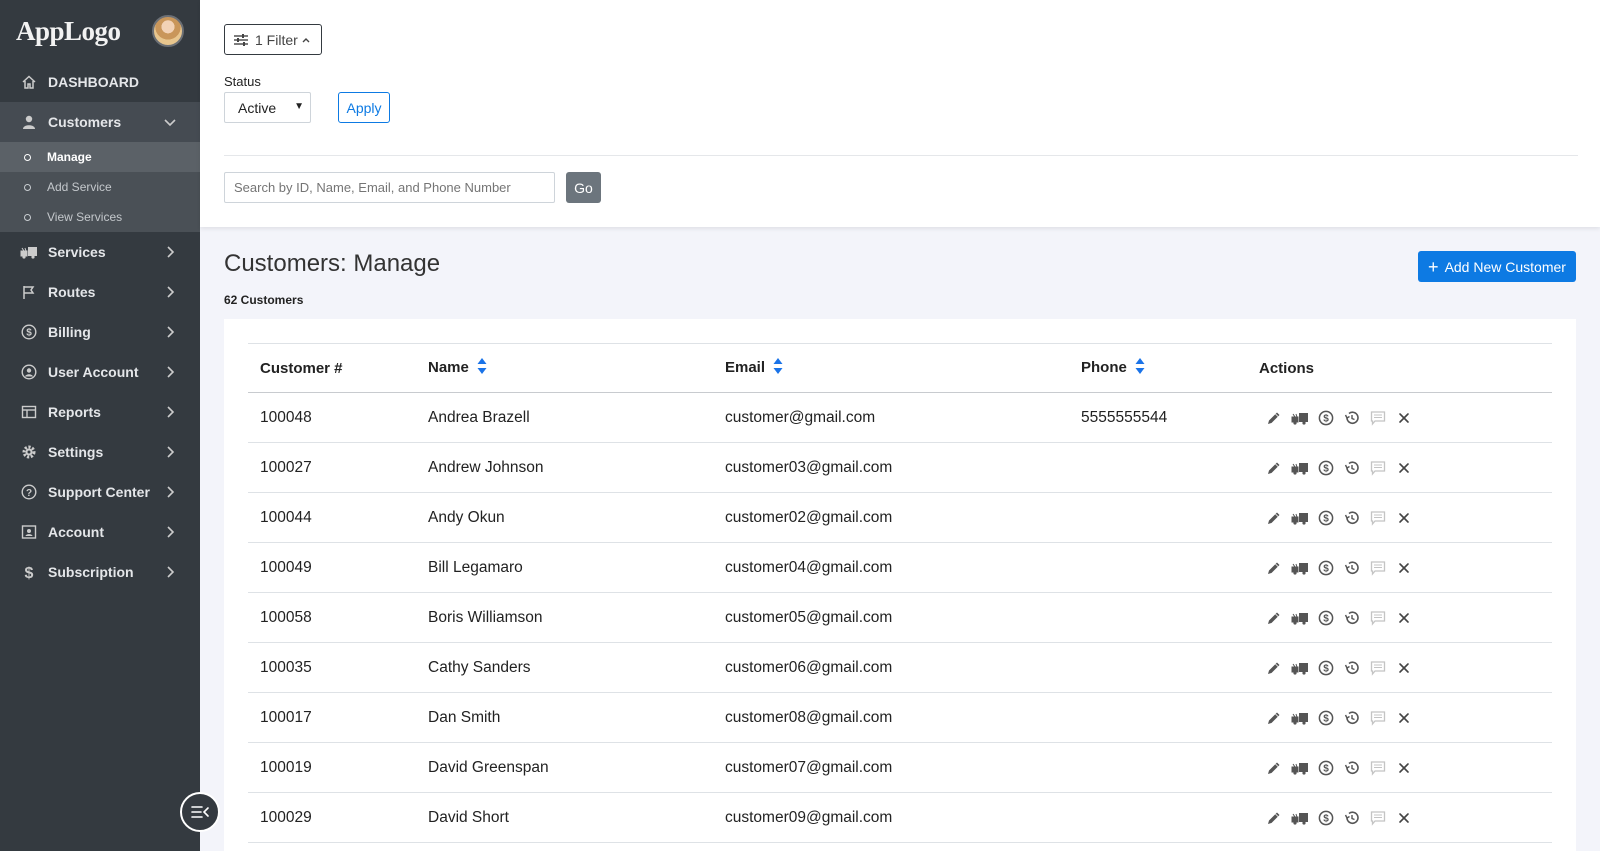  I want to click on status-select: Active ▼, so click(267, 107).